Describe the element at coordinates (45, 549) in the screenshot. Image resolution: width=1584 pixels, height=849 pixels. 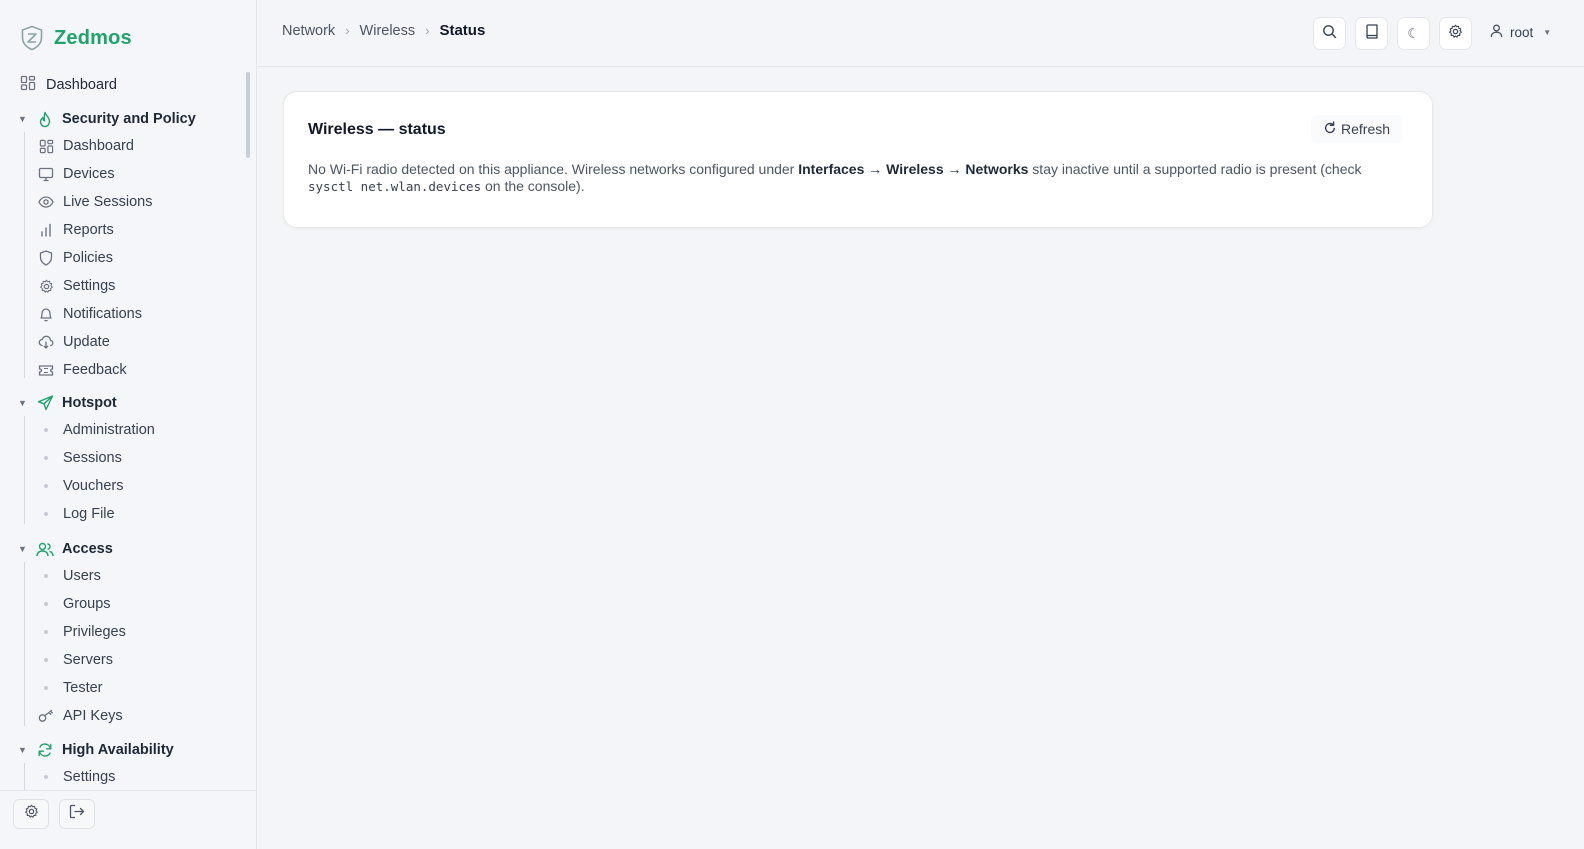
I see `users-icon` at that location.